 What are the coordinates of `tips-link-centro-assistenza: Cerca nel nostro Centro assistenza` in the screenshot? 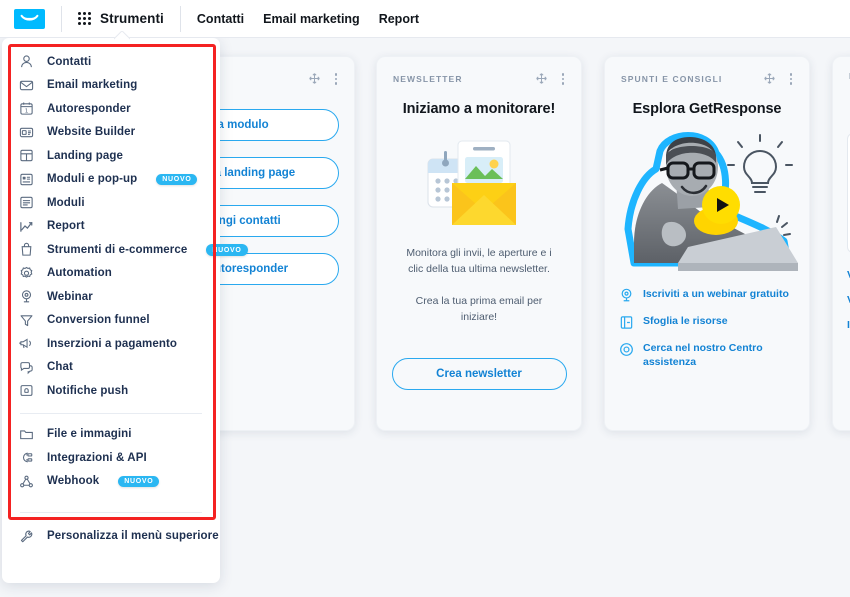 It's located at (714, 355).